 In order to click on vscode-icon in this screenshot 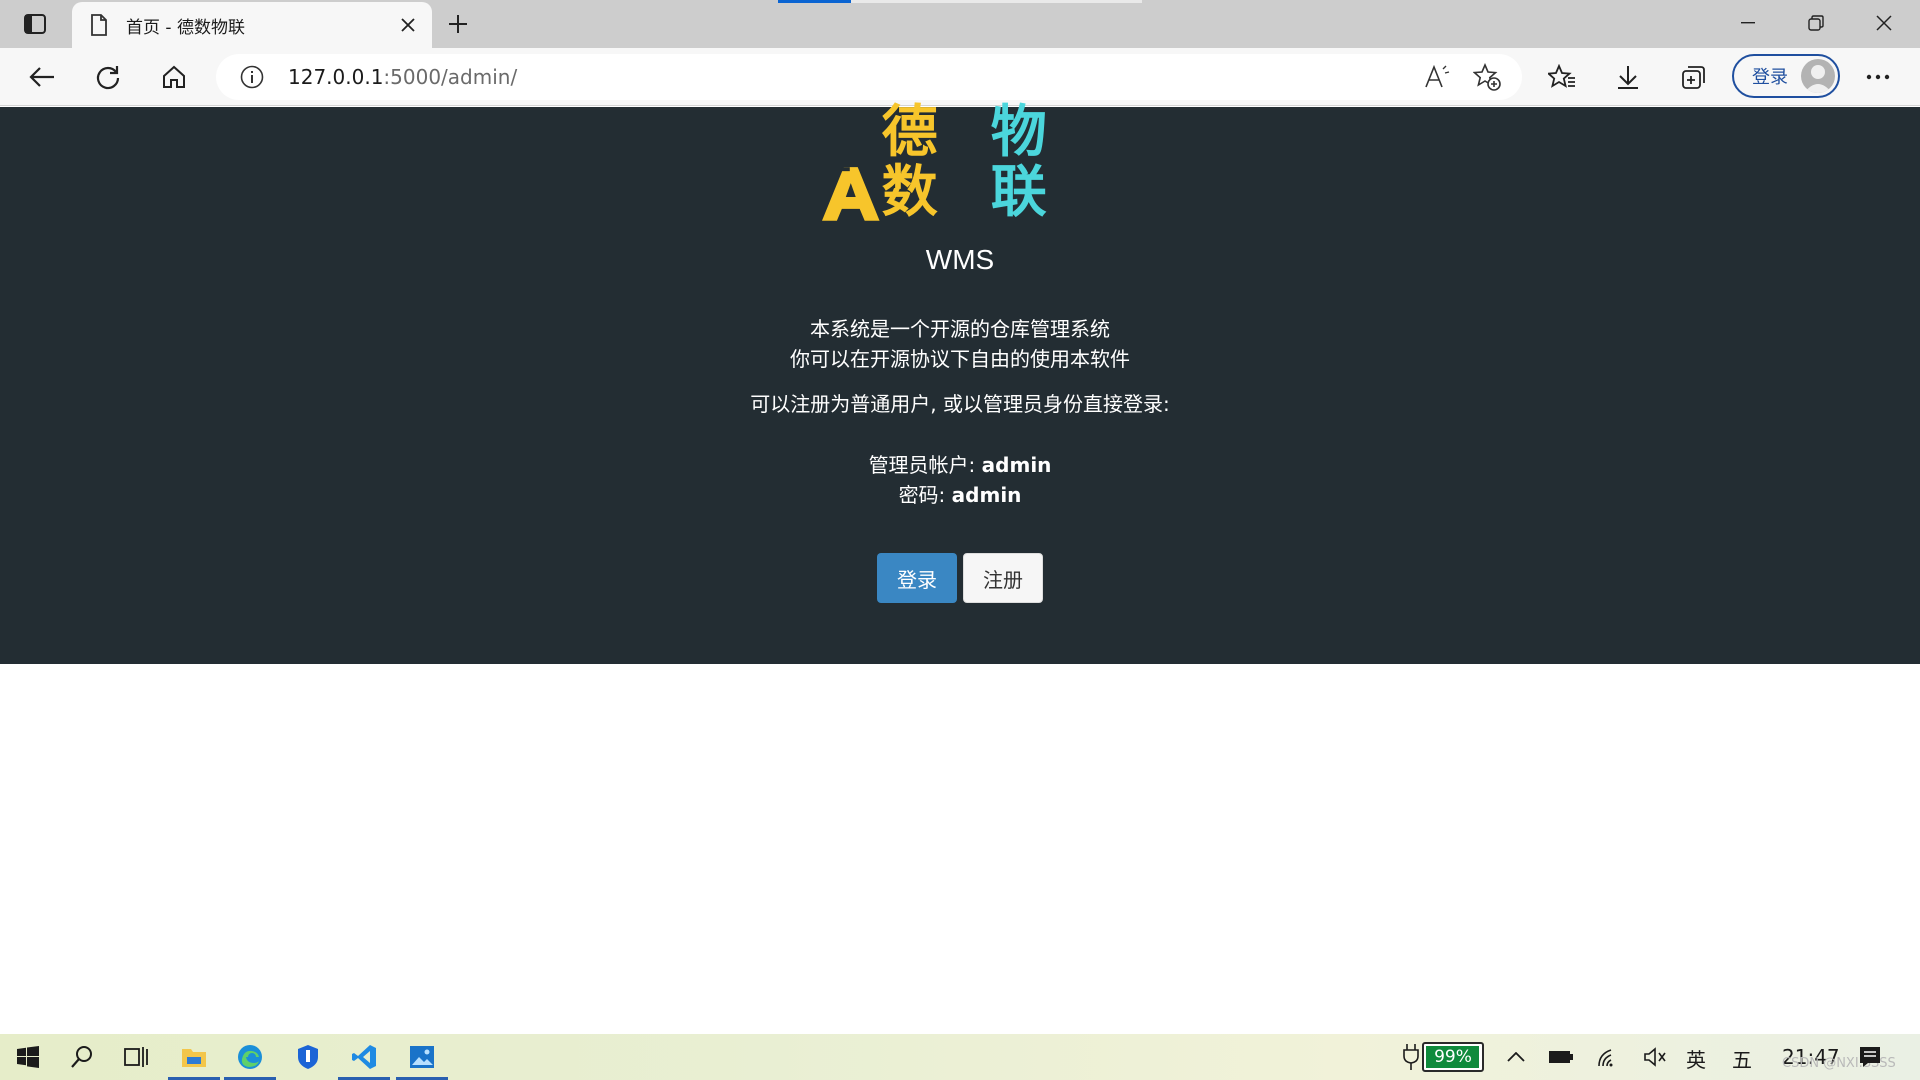, I will do `click(364, 1057)`.